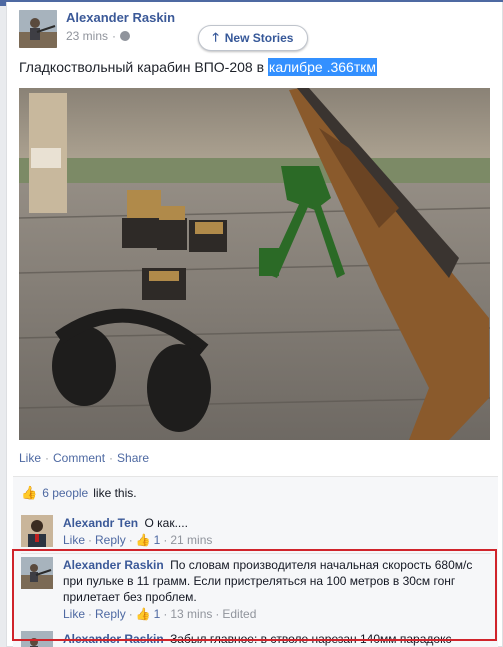 Image resolution: width=503 pixels, height=647 pixels. I want to click on comment-link: Comment, so click(79, 458).